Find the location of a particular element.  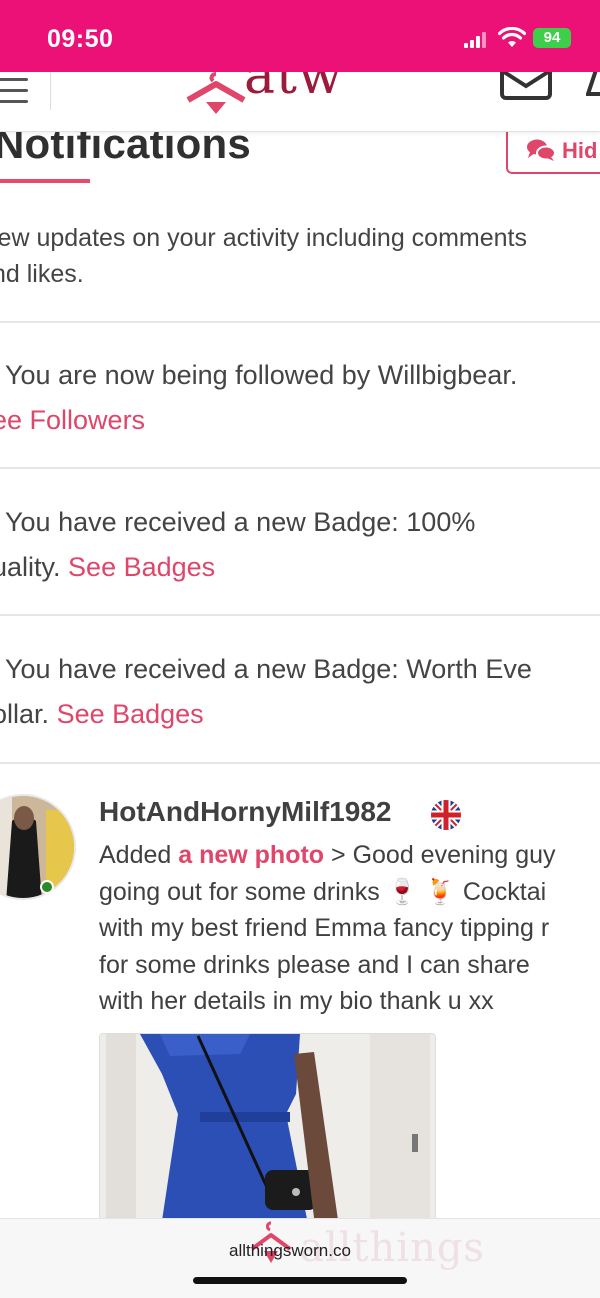

mail-icon is located at coordinates (526, 86).